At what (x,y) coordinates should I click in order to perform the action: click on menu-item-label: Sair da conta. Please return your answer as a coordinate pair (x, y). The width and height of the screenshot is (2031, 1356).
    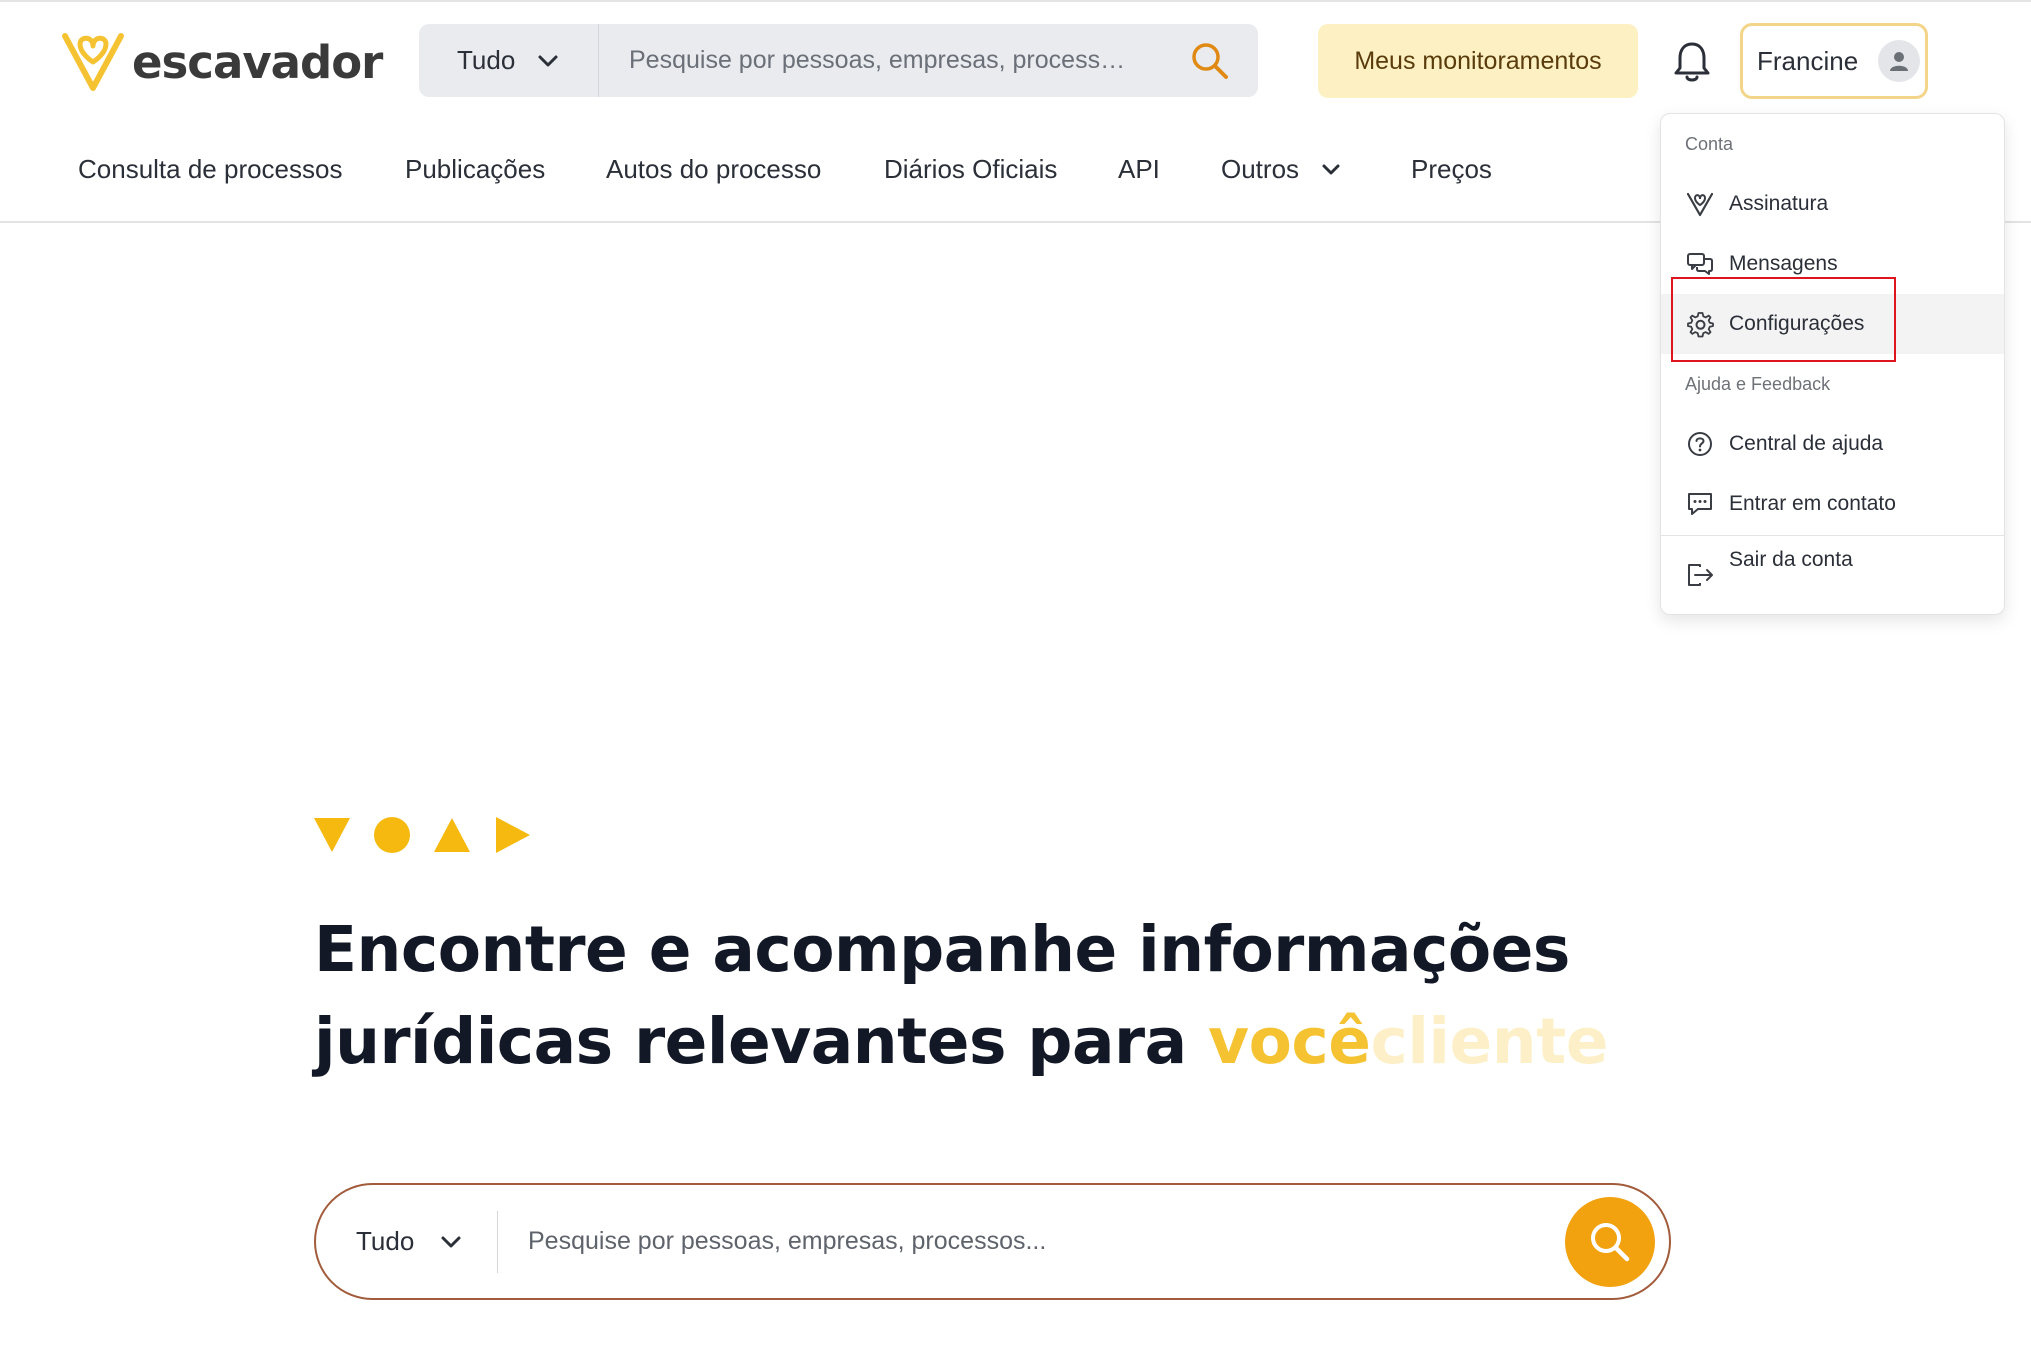
    Looking at the image, I should click on (1791, 559).